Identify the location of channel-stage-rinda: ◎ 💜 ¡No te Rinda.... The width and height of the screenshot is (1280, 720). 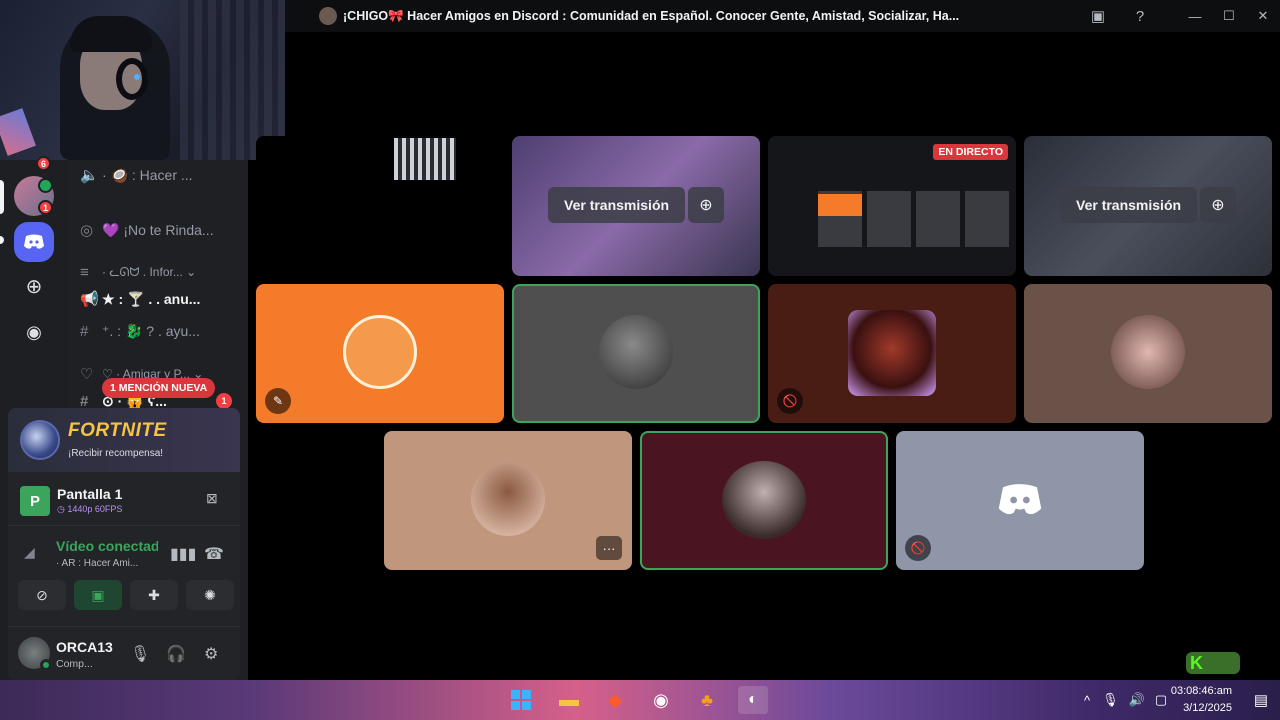
(147, 230).